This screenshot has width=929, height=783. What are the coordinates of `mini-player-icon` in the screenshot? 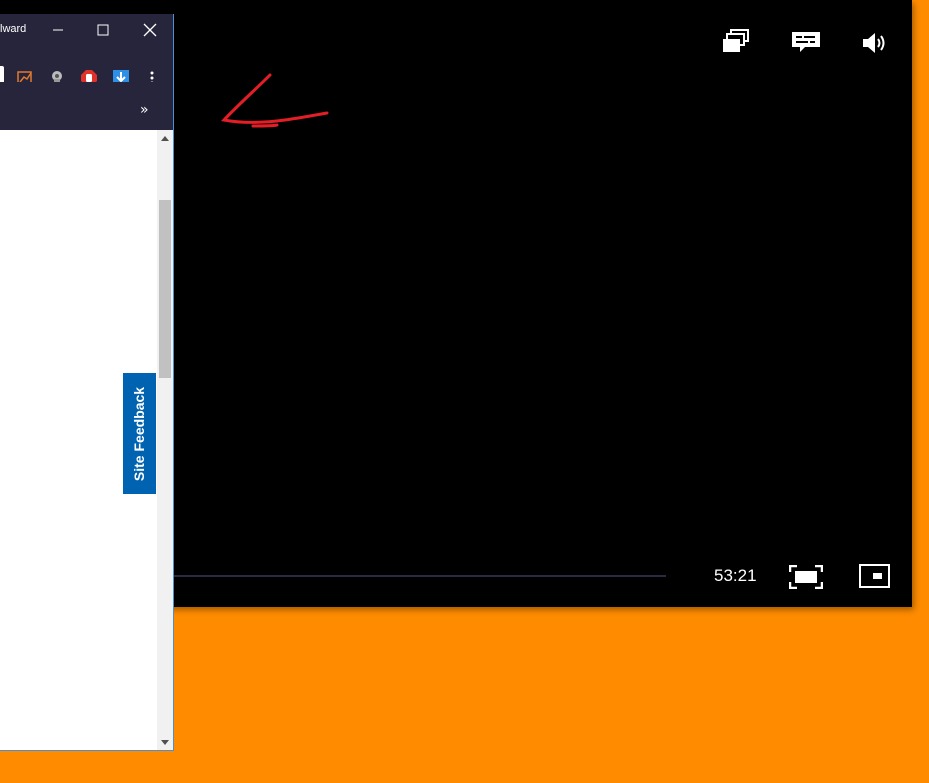 It's located at (874, 576).